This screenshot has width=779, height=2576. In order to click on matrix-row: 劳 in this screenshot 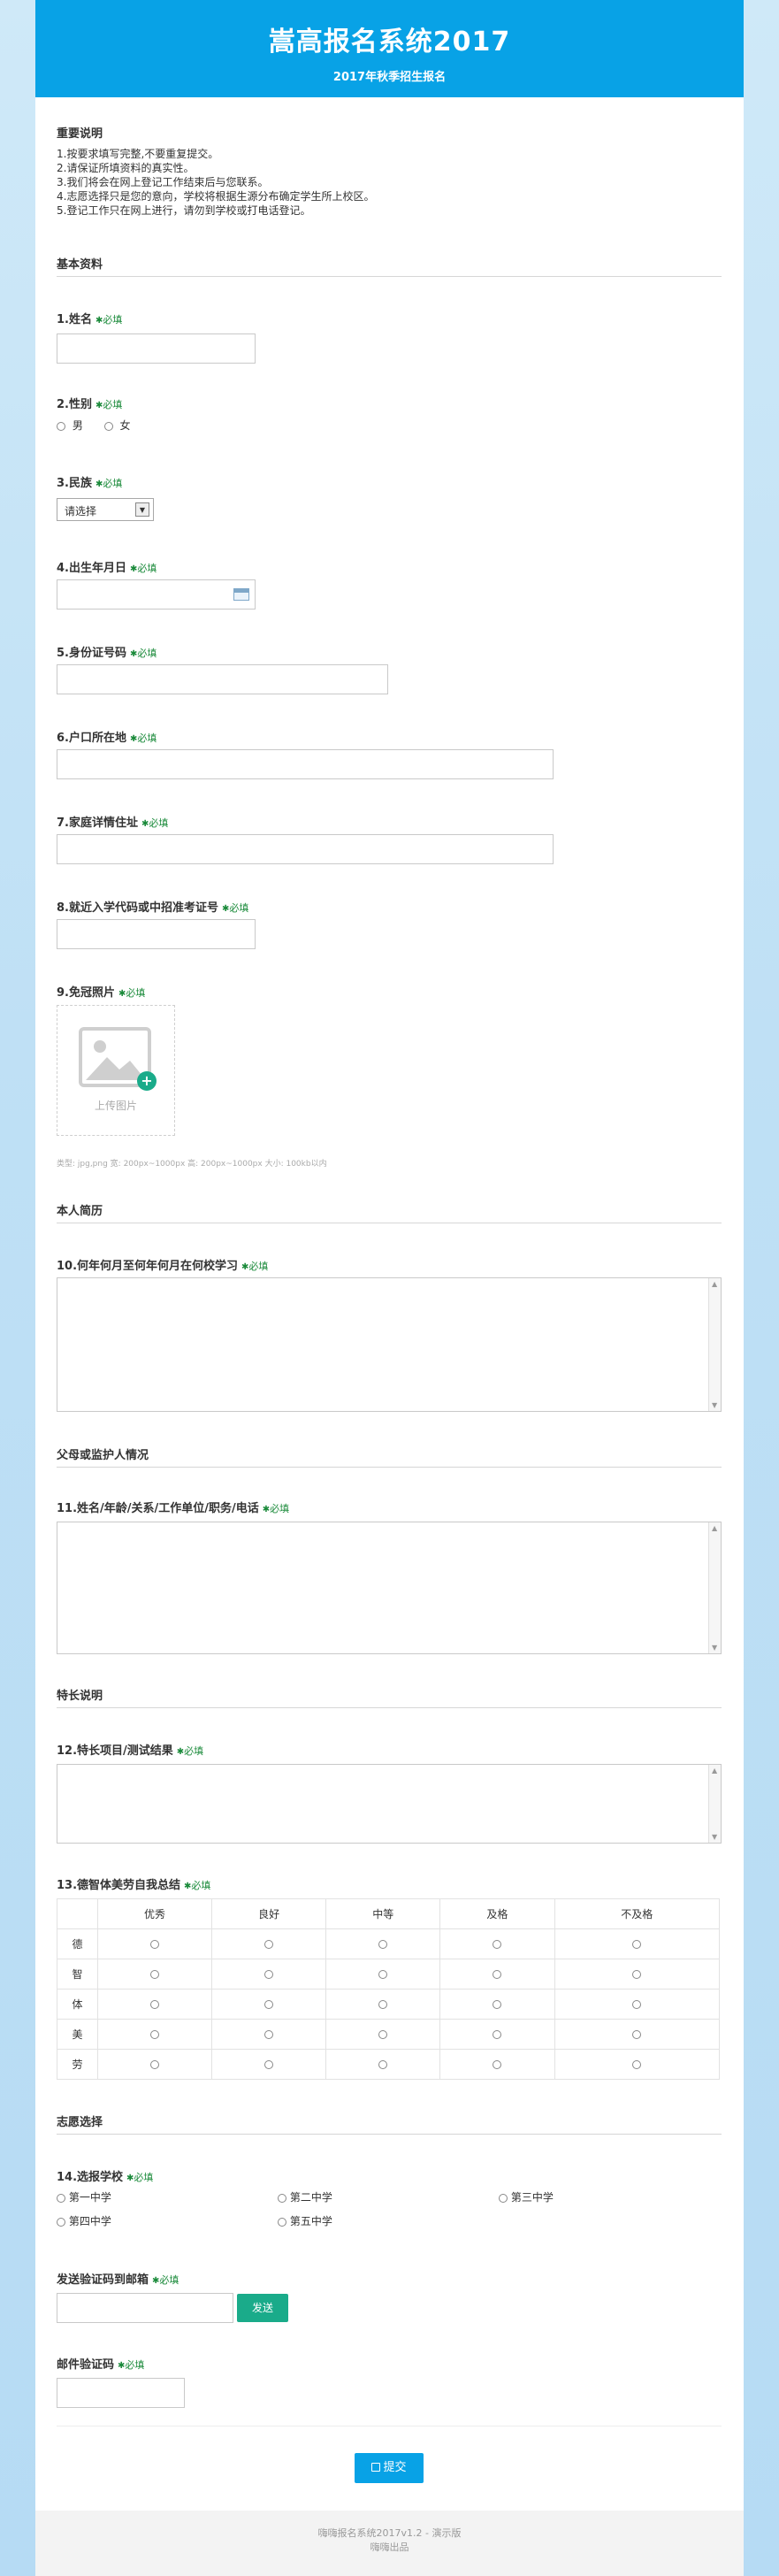, I will do `click(388, 2064)`.